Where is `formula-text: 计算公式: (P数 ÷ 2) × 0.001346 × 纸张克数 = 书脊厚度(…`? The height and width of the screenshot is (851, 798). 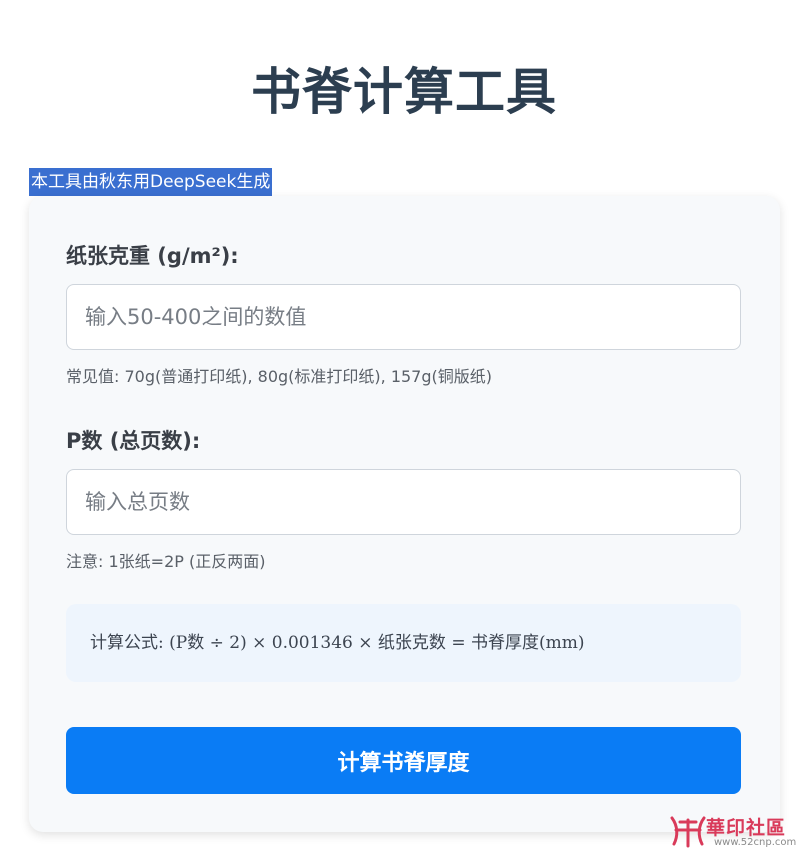 formula-text: 计算公式: (P数 ÷ 2) × 0.001346 × 纸张克数 = 书脊厚度(… is located at coordinates (337, 643).